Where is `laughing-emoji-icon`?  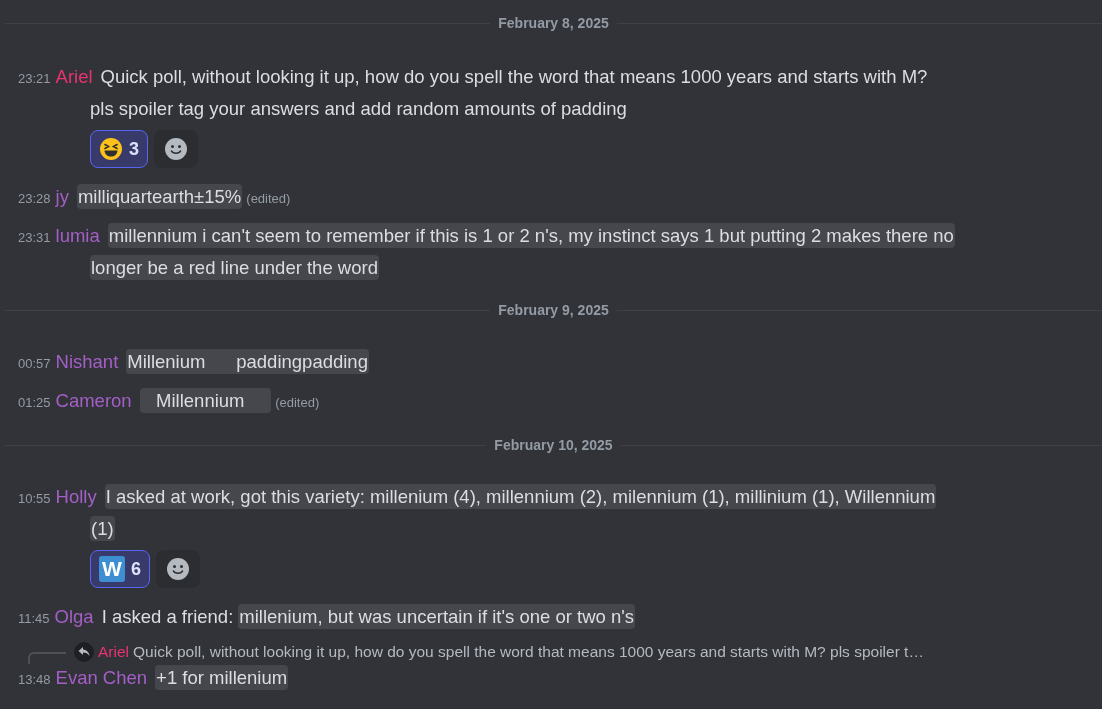 laughing-emoji-icon is located at coordinates (111, 149).